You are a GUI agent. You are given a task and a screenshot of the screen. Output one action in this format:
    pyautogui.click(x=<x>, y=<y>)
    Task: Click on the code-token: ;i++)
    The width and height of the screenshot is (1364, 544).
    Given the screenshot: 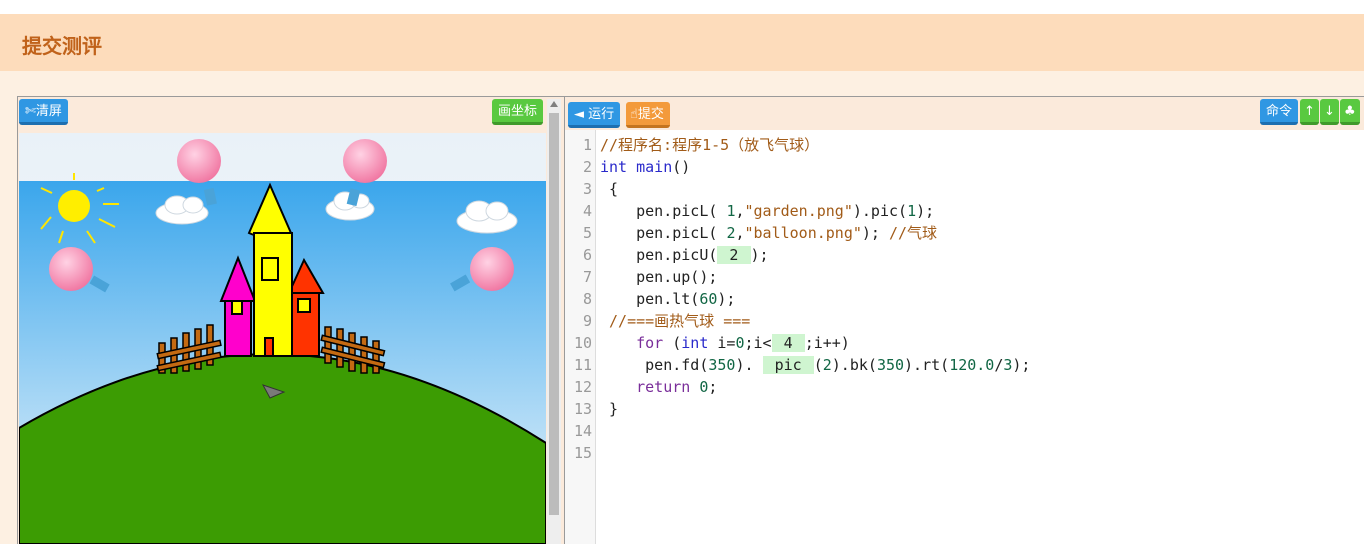 What is the action you would take?
    pyautogui.click(x=827, y=343)
    